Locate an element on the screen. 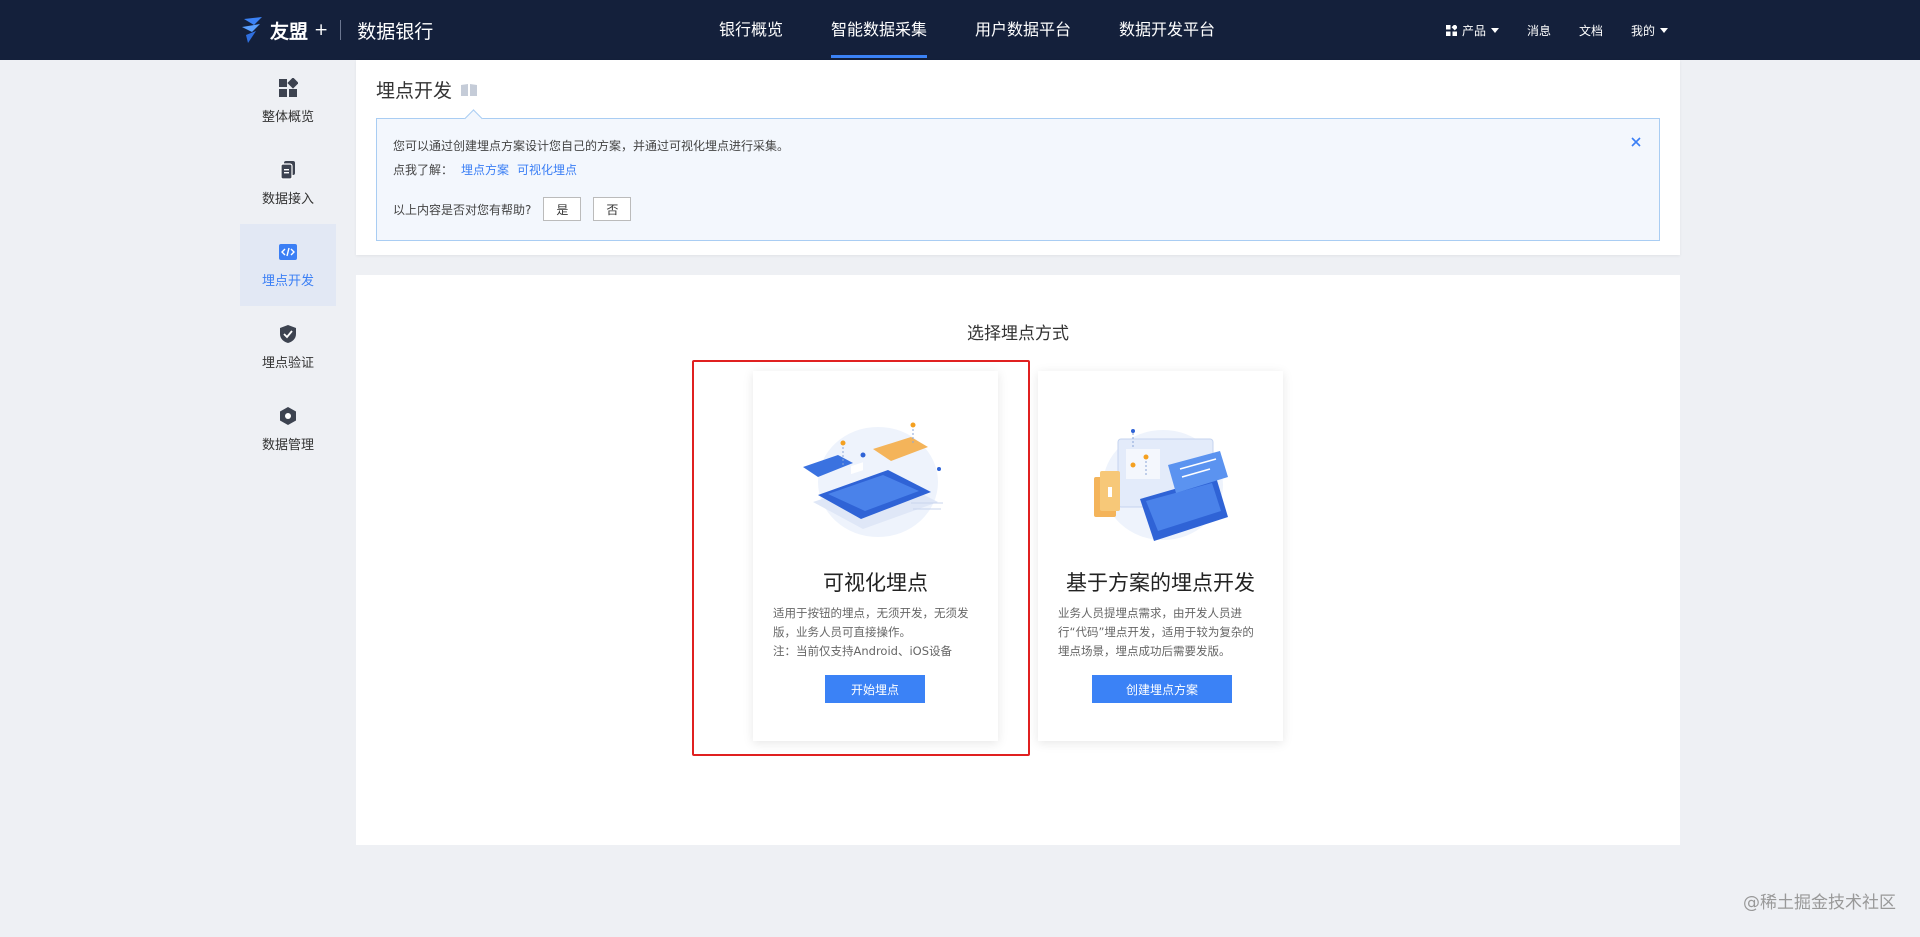  page-title-text: 埋点开发 is located at coordinates (414, 91).